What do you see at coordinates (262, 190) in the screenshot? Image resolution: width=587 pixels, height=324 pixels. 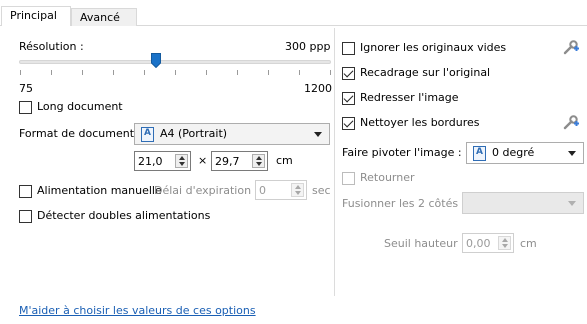 I see `timeout-value: 0` at bounding box center [262, 190].